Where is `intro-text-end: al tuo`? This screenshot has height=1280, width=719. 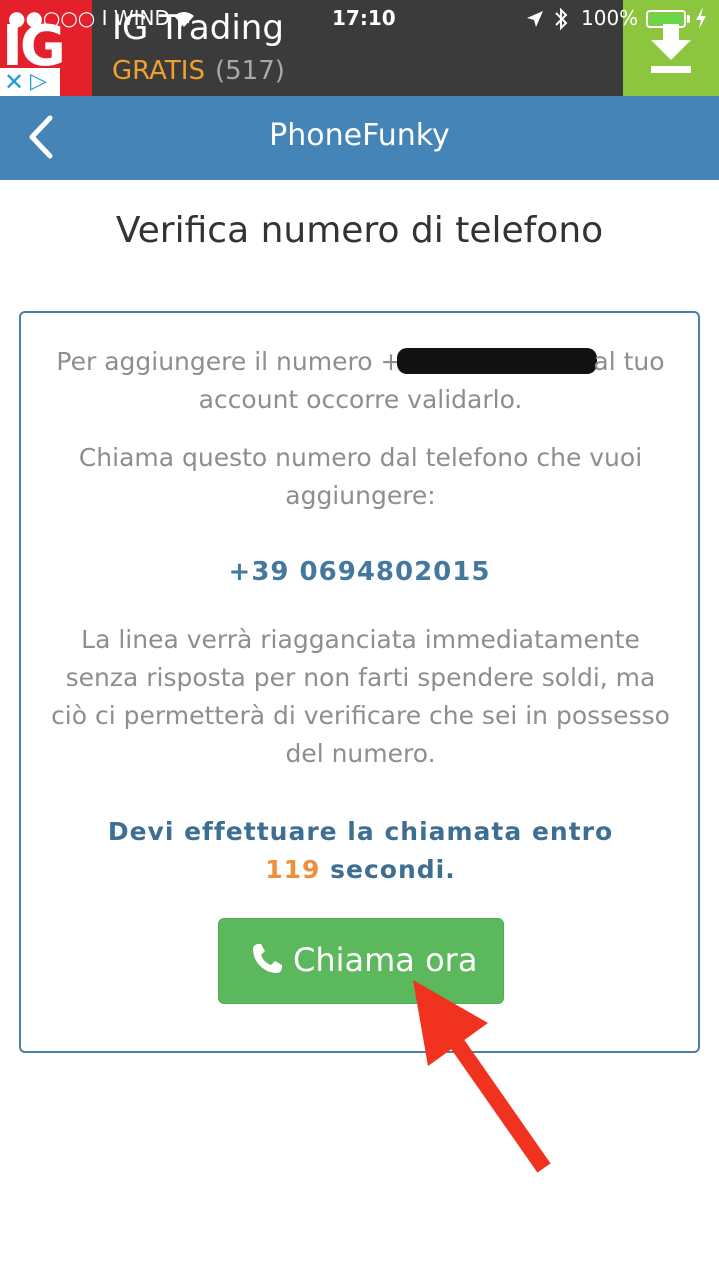 intro-text-end: al tuo is located at coordinates (629, 361).